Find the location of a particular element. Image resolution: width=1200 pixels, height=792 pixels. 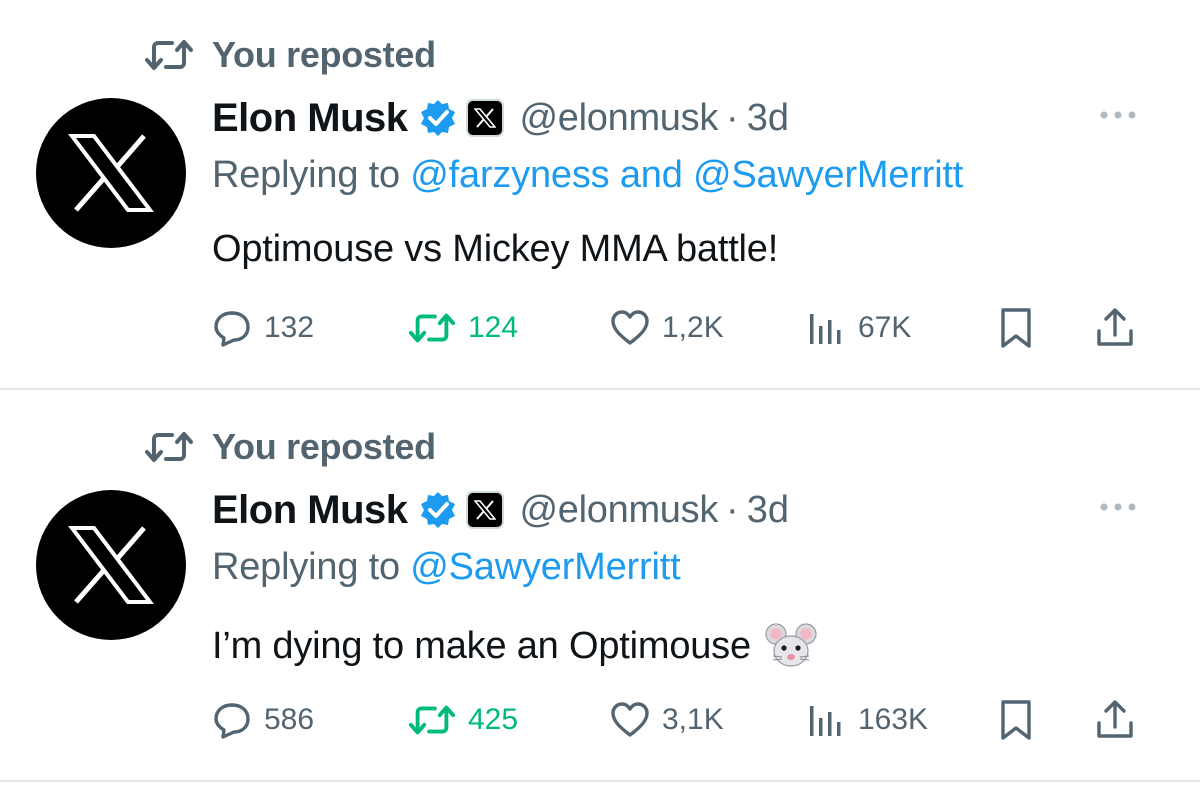

reply-button: 132 is located at coordinates (263, 328).